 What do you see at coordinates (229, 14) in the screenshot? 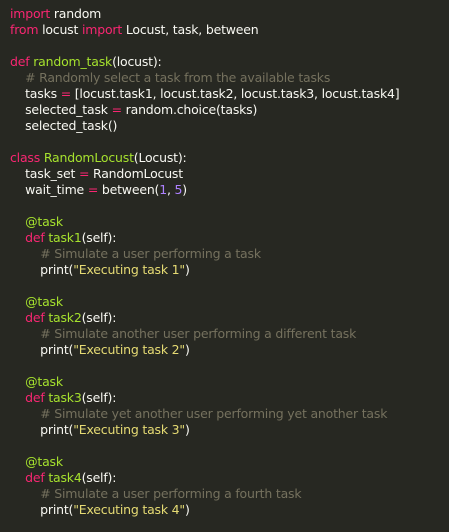
I see `code-line: import random` at bounding box center [229, 14].